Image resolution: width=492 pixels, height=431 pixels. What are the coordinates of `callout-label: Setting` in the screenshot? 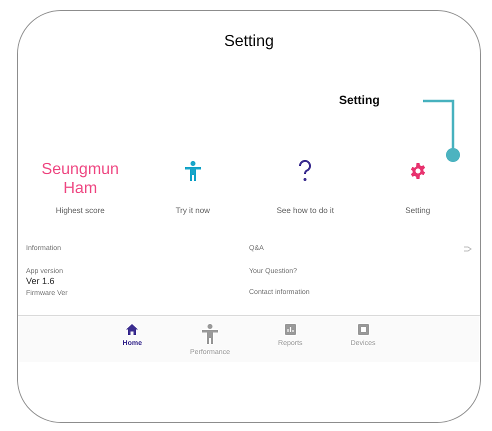 It's located at (359, 100).